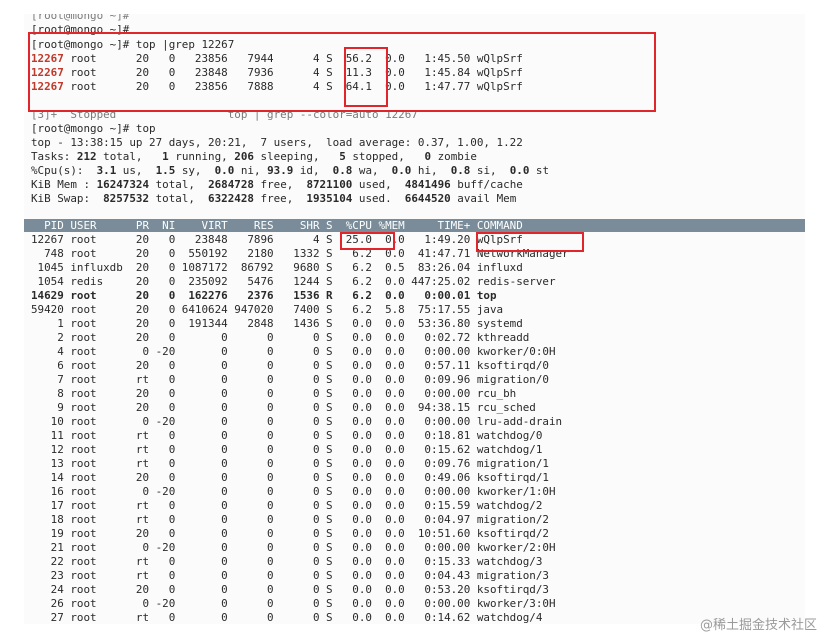 The width and height of the screenshot is (823, 636). What do you see at coordinates (244, 156) in the screenshot?
I see `tasks-sleeping: 206` at bounding box center [244, 156].